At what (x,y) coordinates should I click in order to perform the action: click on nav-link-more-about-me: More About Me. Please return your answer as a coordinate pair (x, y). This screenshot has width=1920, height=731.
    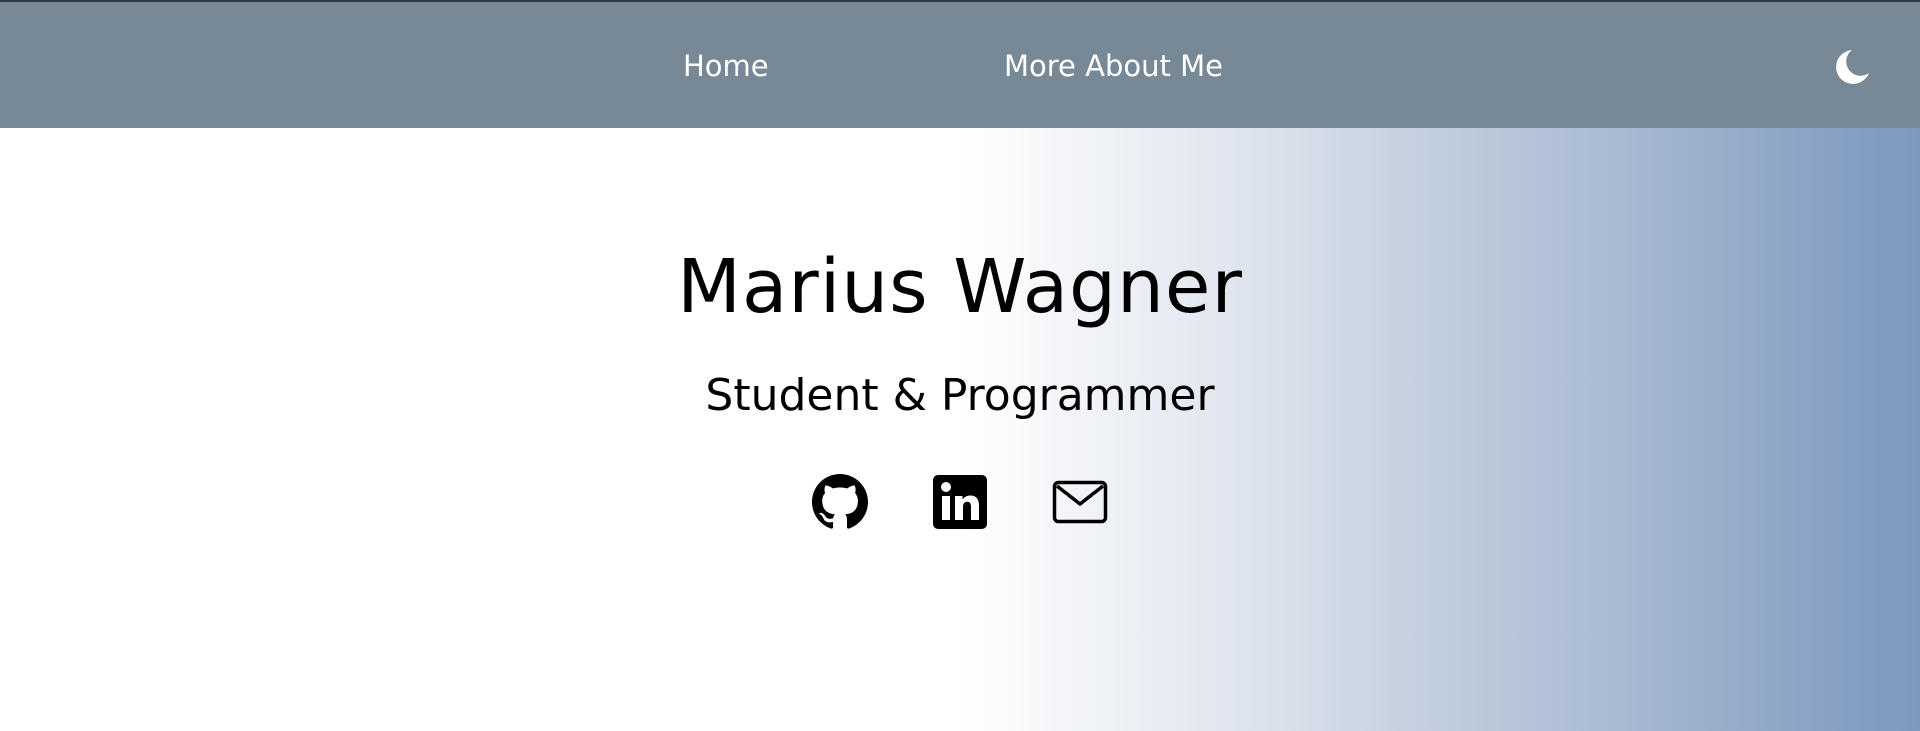
    Looking at the image, I should click on (1113, 66).